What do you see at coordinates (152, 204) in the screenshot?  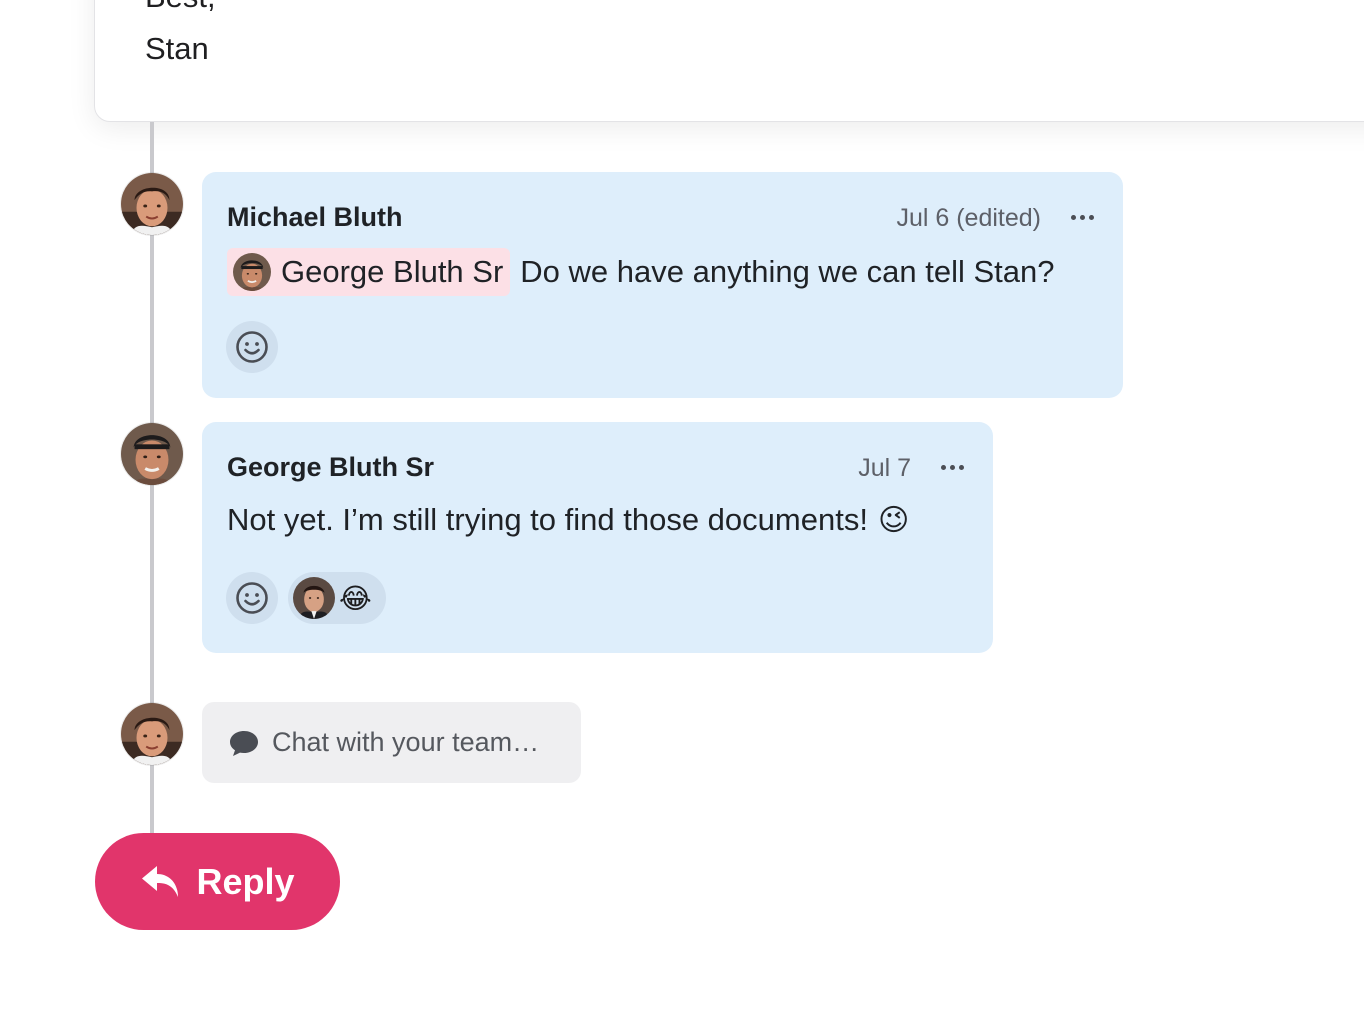 I see `avatar-michael-bluth` at bounding box center [152, 204].